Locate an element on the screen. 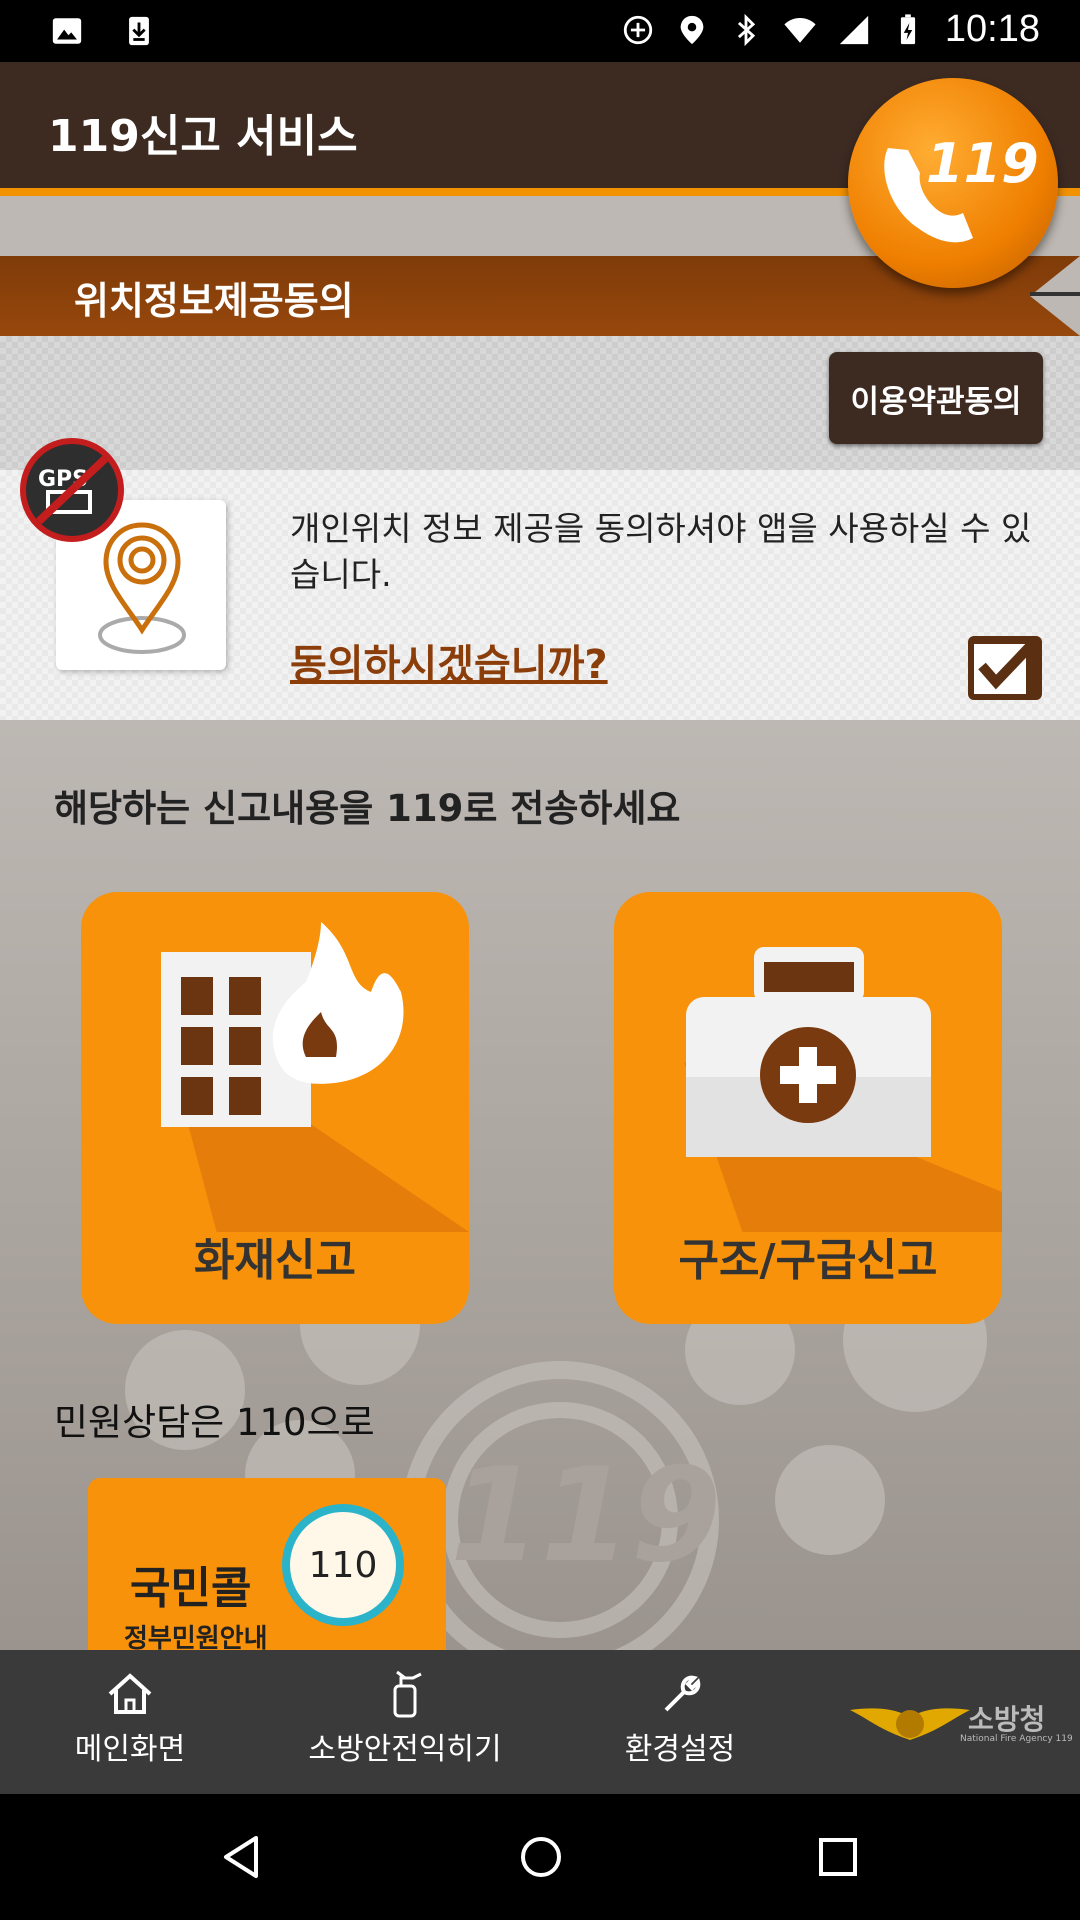 Image resolution: width=1080 pixels, height=1920 pixels. call-110-subtitle: 정부민원안내 is located at coordinates (196, 1638).